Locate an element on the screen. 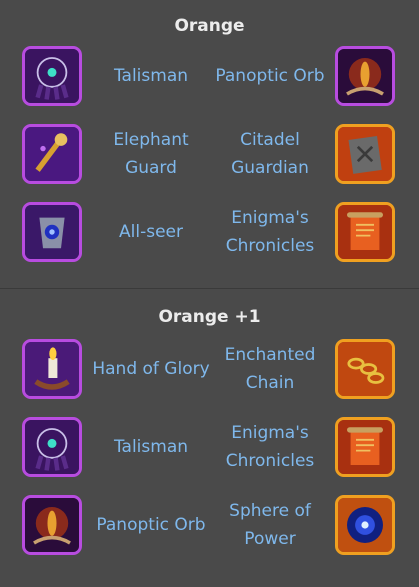 The height and width of the screenshot is (587, 419). item-name: Enchanted Chain is located at coordinates (270, 369).